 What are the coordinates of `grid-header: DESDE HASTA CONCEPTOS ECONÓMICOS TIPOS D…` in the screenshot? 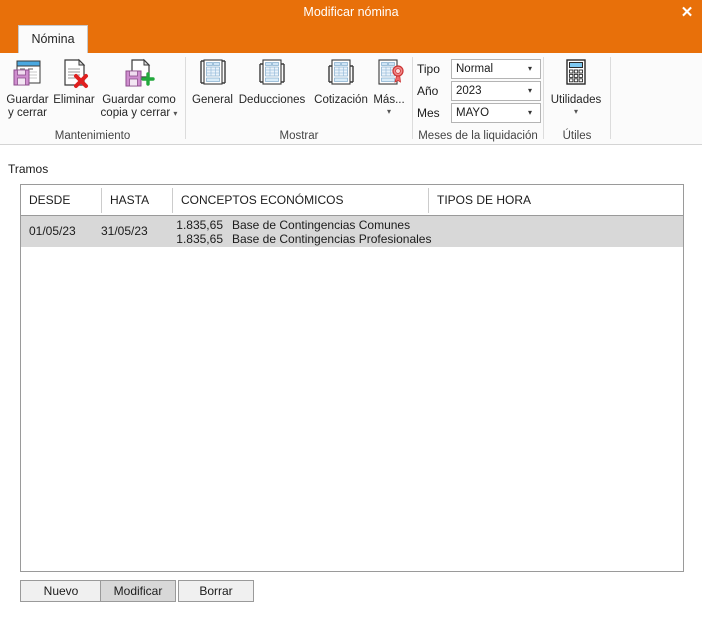 It's located at (352, 200).